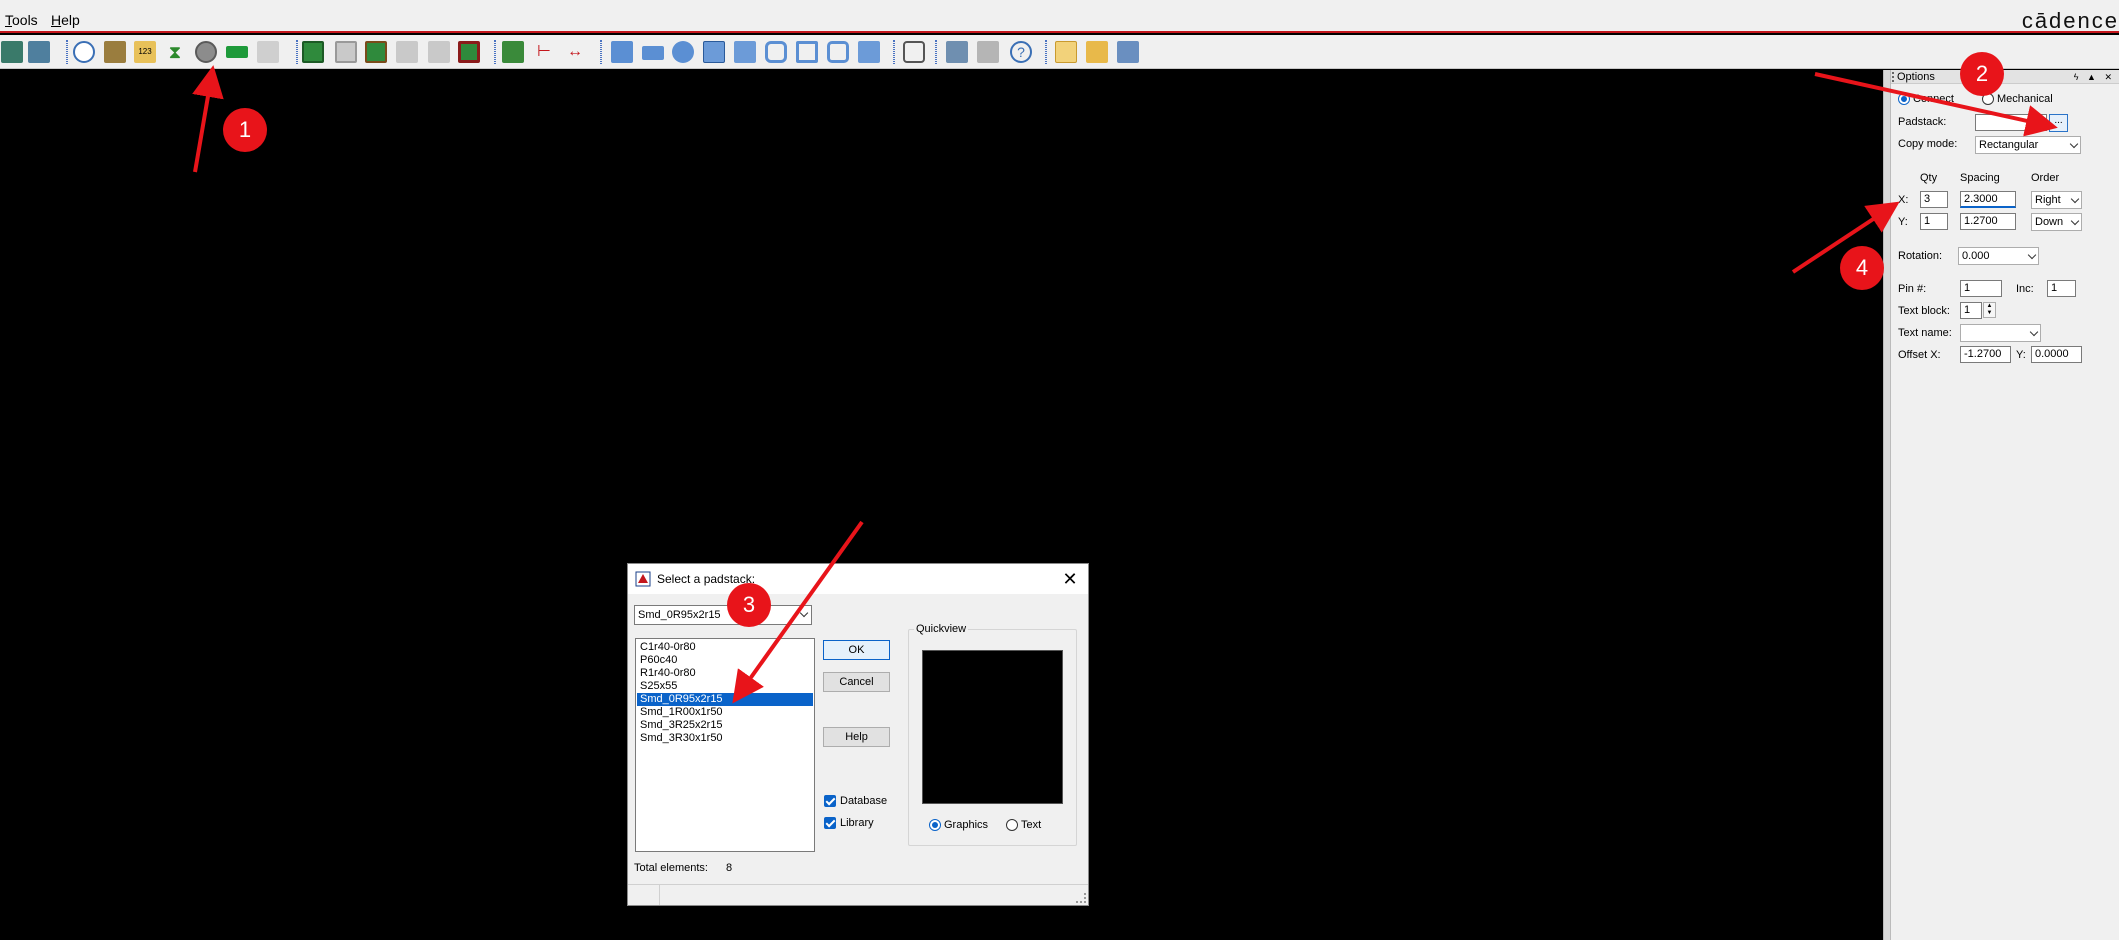 This screenshot has width=2119, height=940. I want to click on shape-void-icon, so click(776, 52).